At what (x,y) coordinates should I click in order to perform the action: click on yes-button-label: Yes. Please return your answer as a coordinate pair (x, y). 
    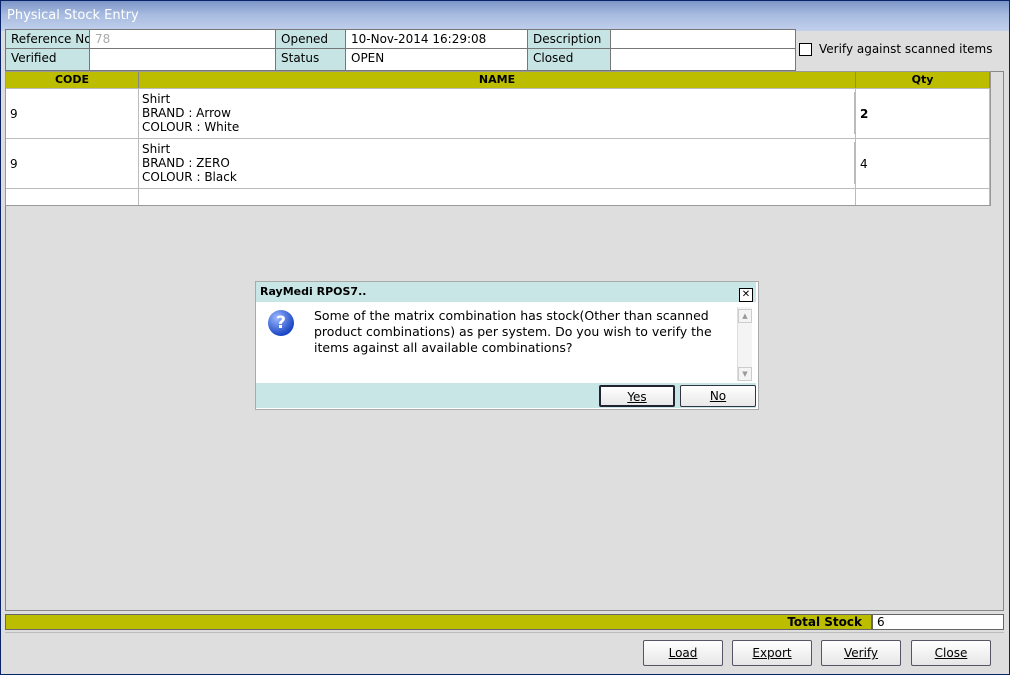
    Looking at the image, I should click on (637, 397).